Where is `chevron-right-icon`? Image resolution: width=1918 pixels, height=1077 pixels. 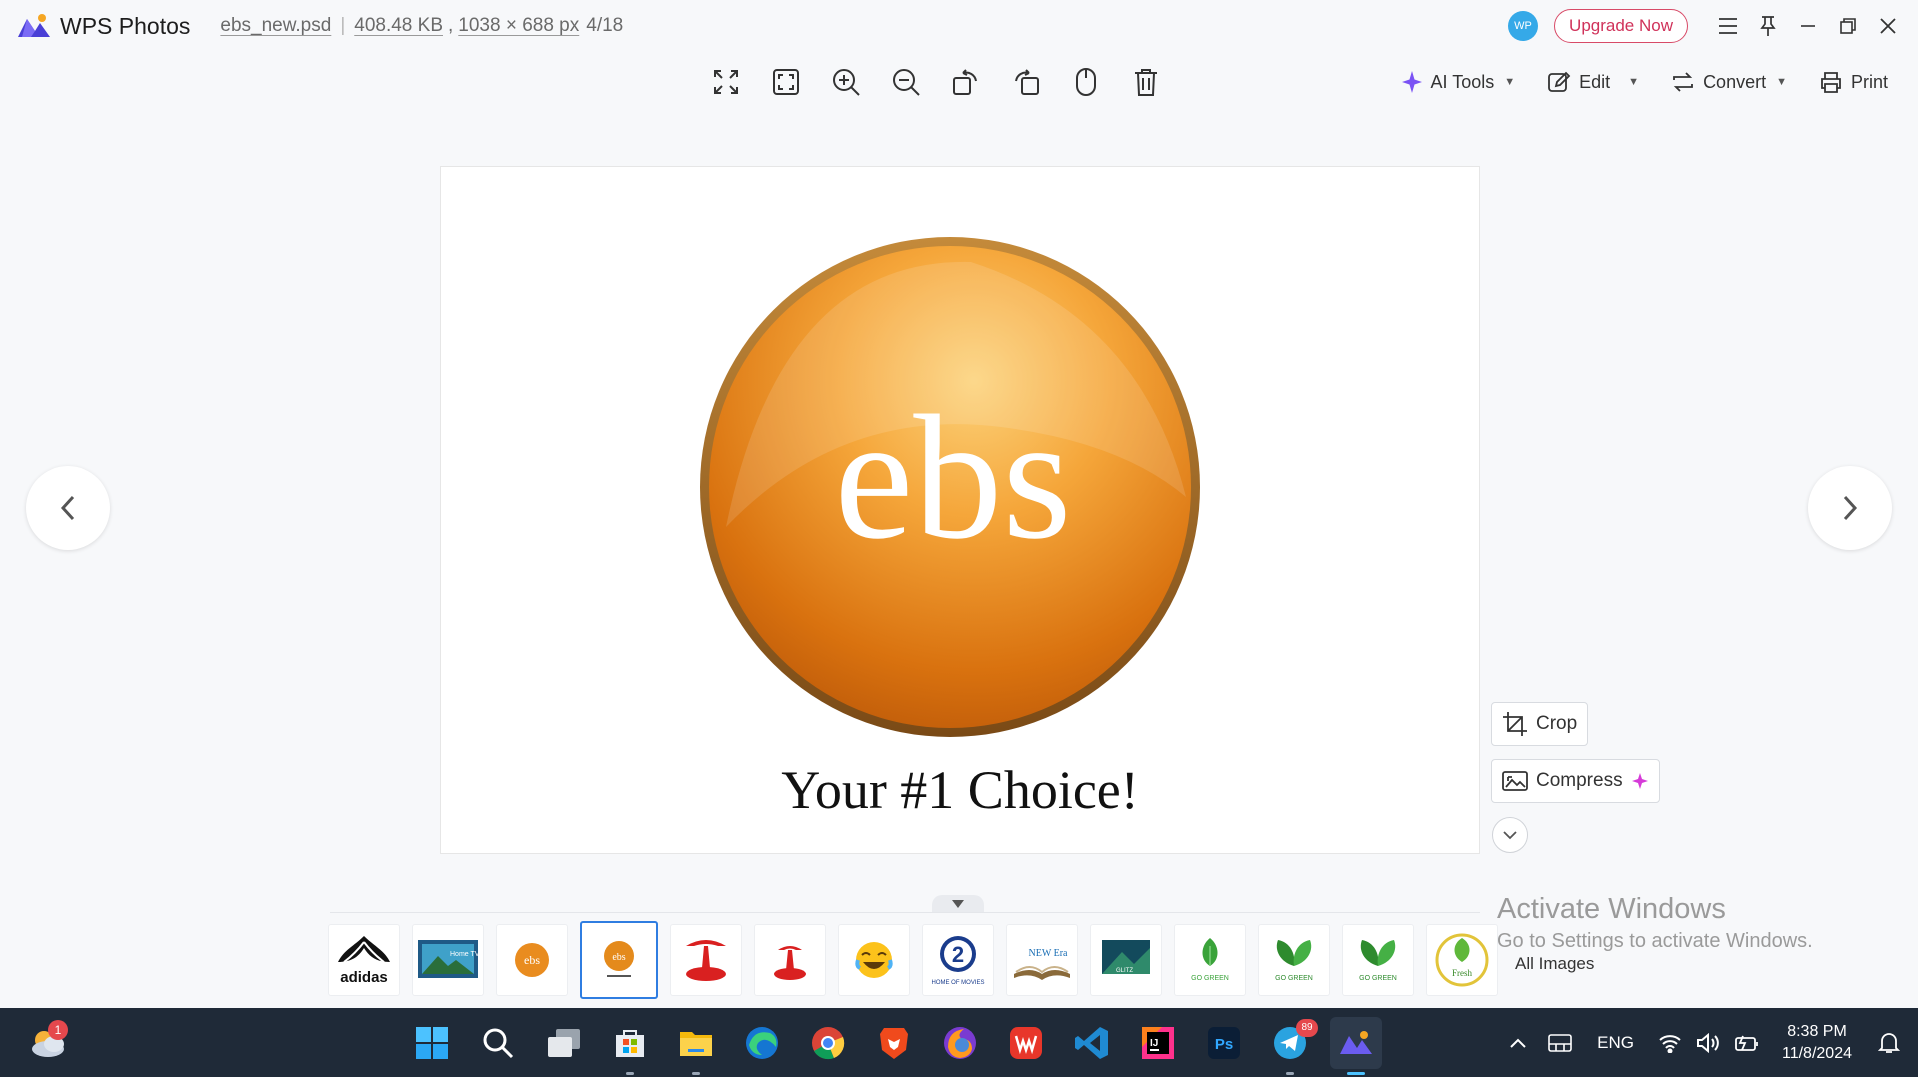
chevron-right-icon is located at coordinates (1850, 508).